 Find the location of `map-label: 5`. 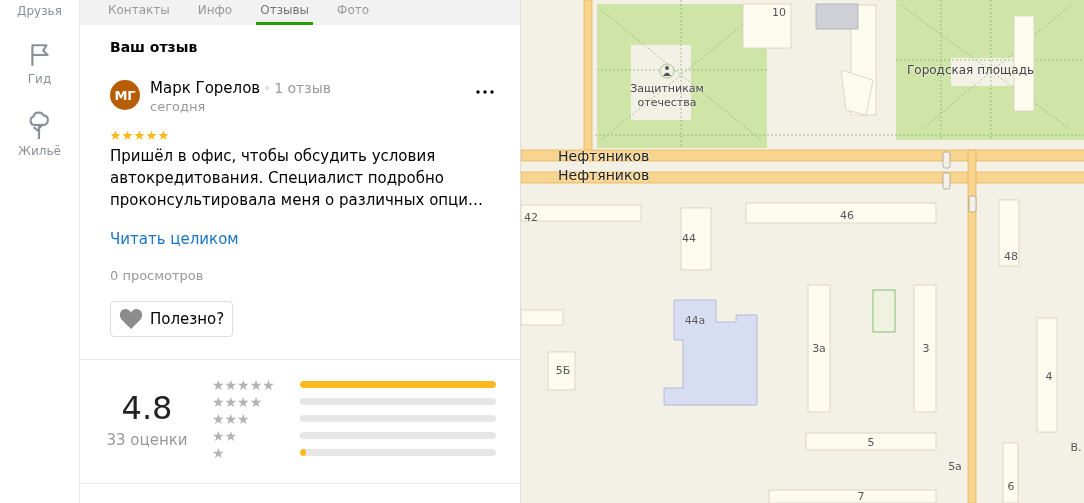

map-label: 5 is located at coordinates (871, 443).